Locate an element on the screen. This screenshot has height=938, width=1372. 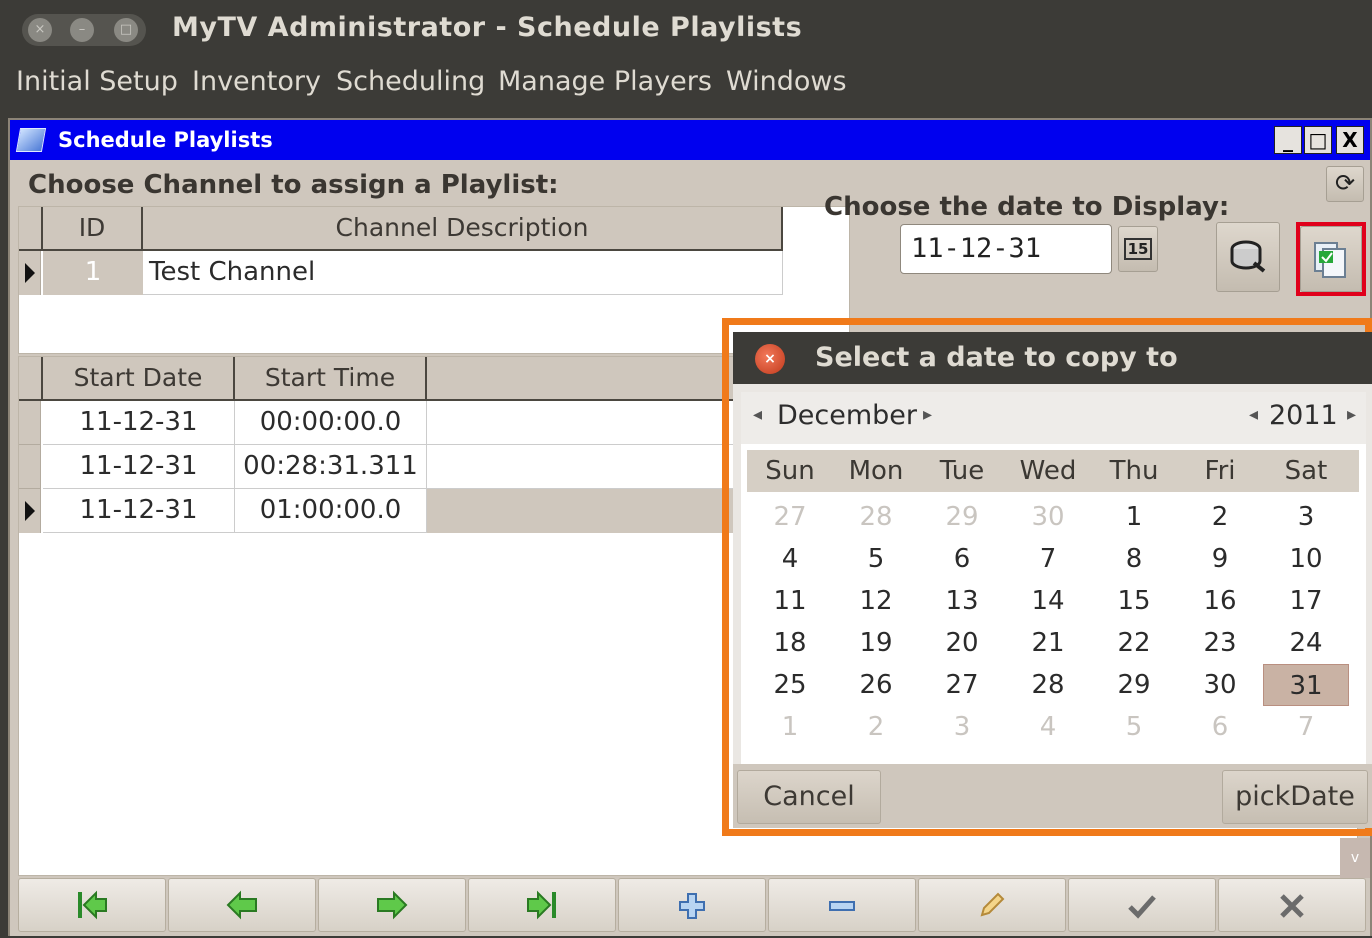
menu-windows: Windows is located at coordinates (786, 81).